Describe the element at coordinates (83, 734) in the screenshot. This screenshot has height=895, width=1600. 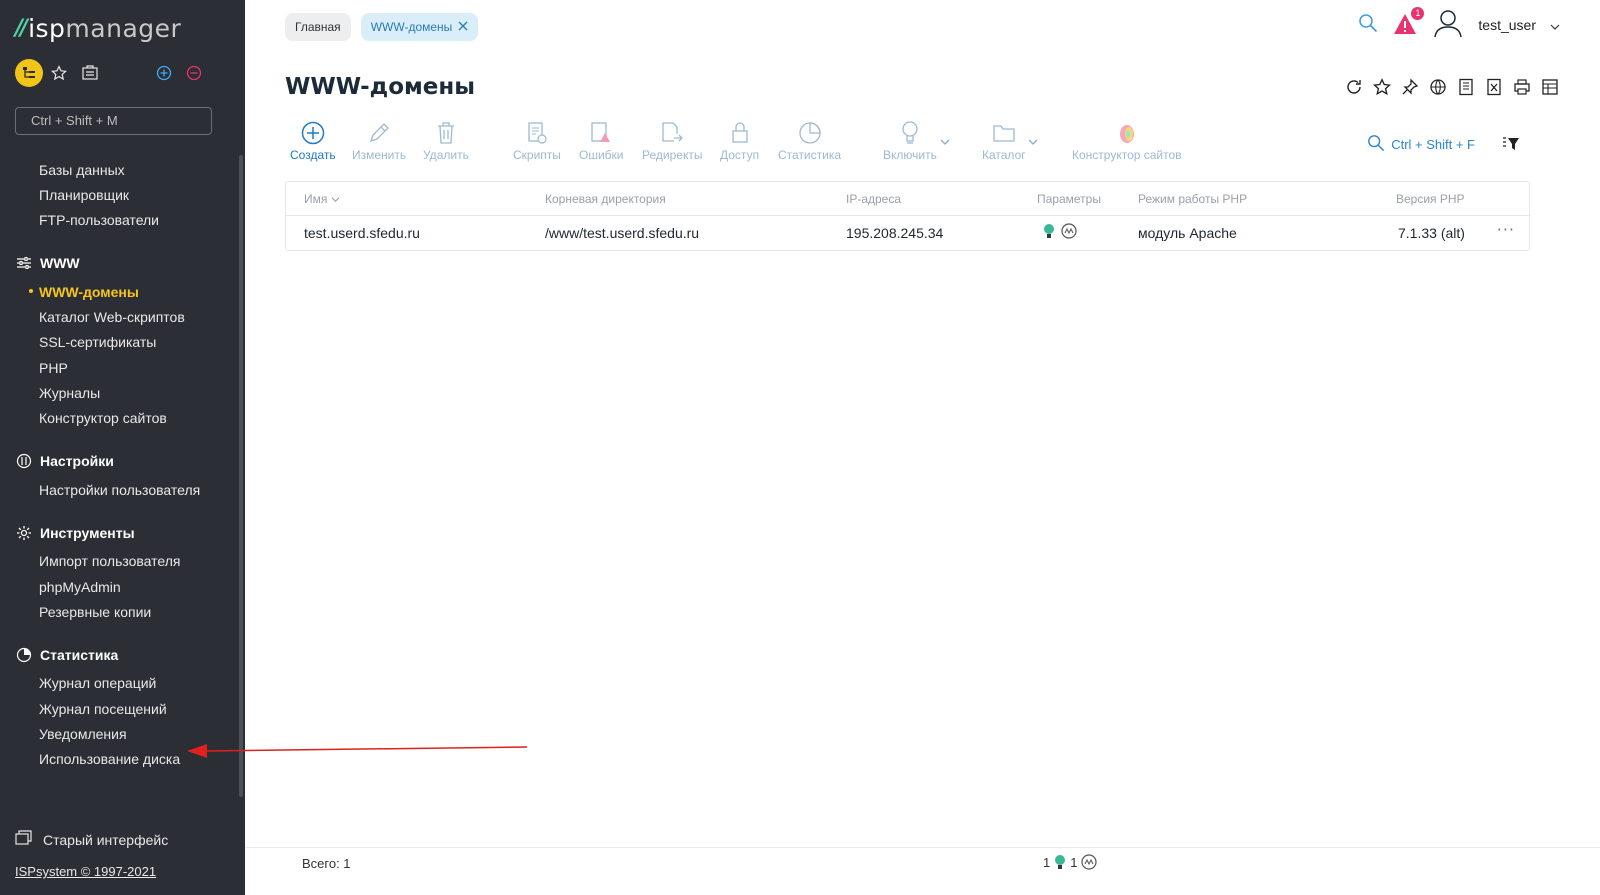
I see `sidebar-item-notifications: Уведомления` at that location.